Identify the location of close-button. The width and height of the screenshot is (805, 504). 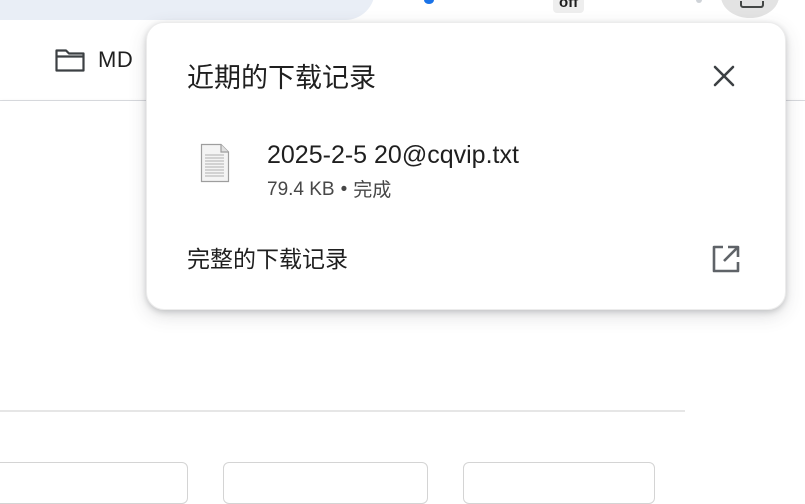
(724, 76).